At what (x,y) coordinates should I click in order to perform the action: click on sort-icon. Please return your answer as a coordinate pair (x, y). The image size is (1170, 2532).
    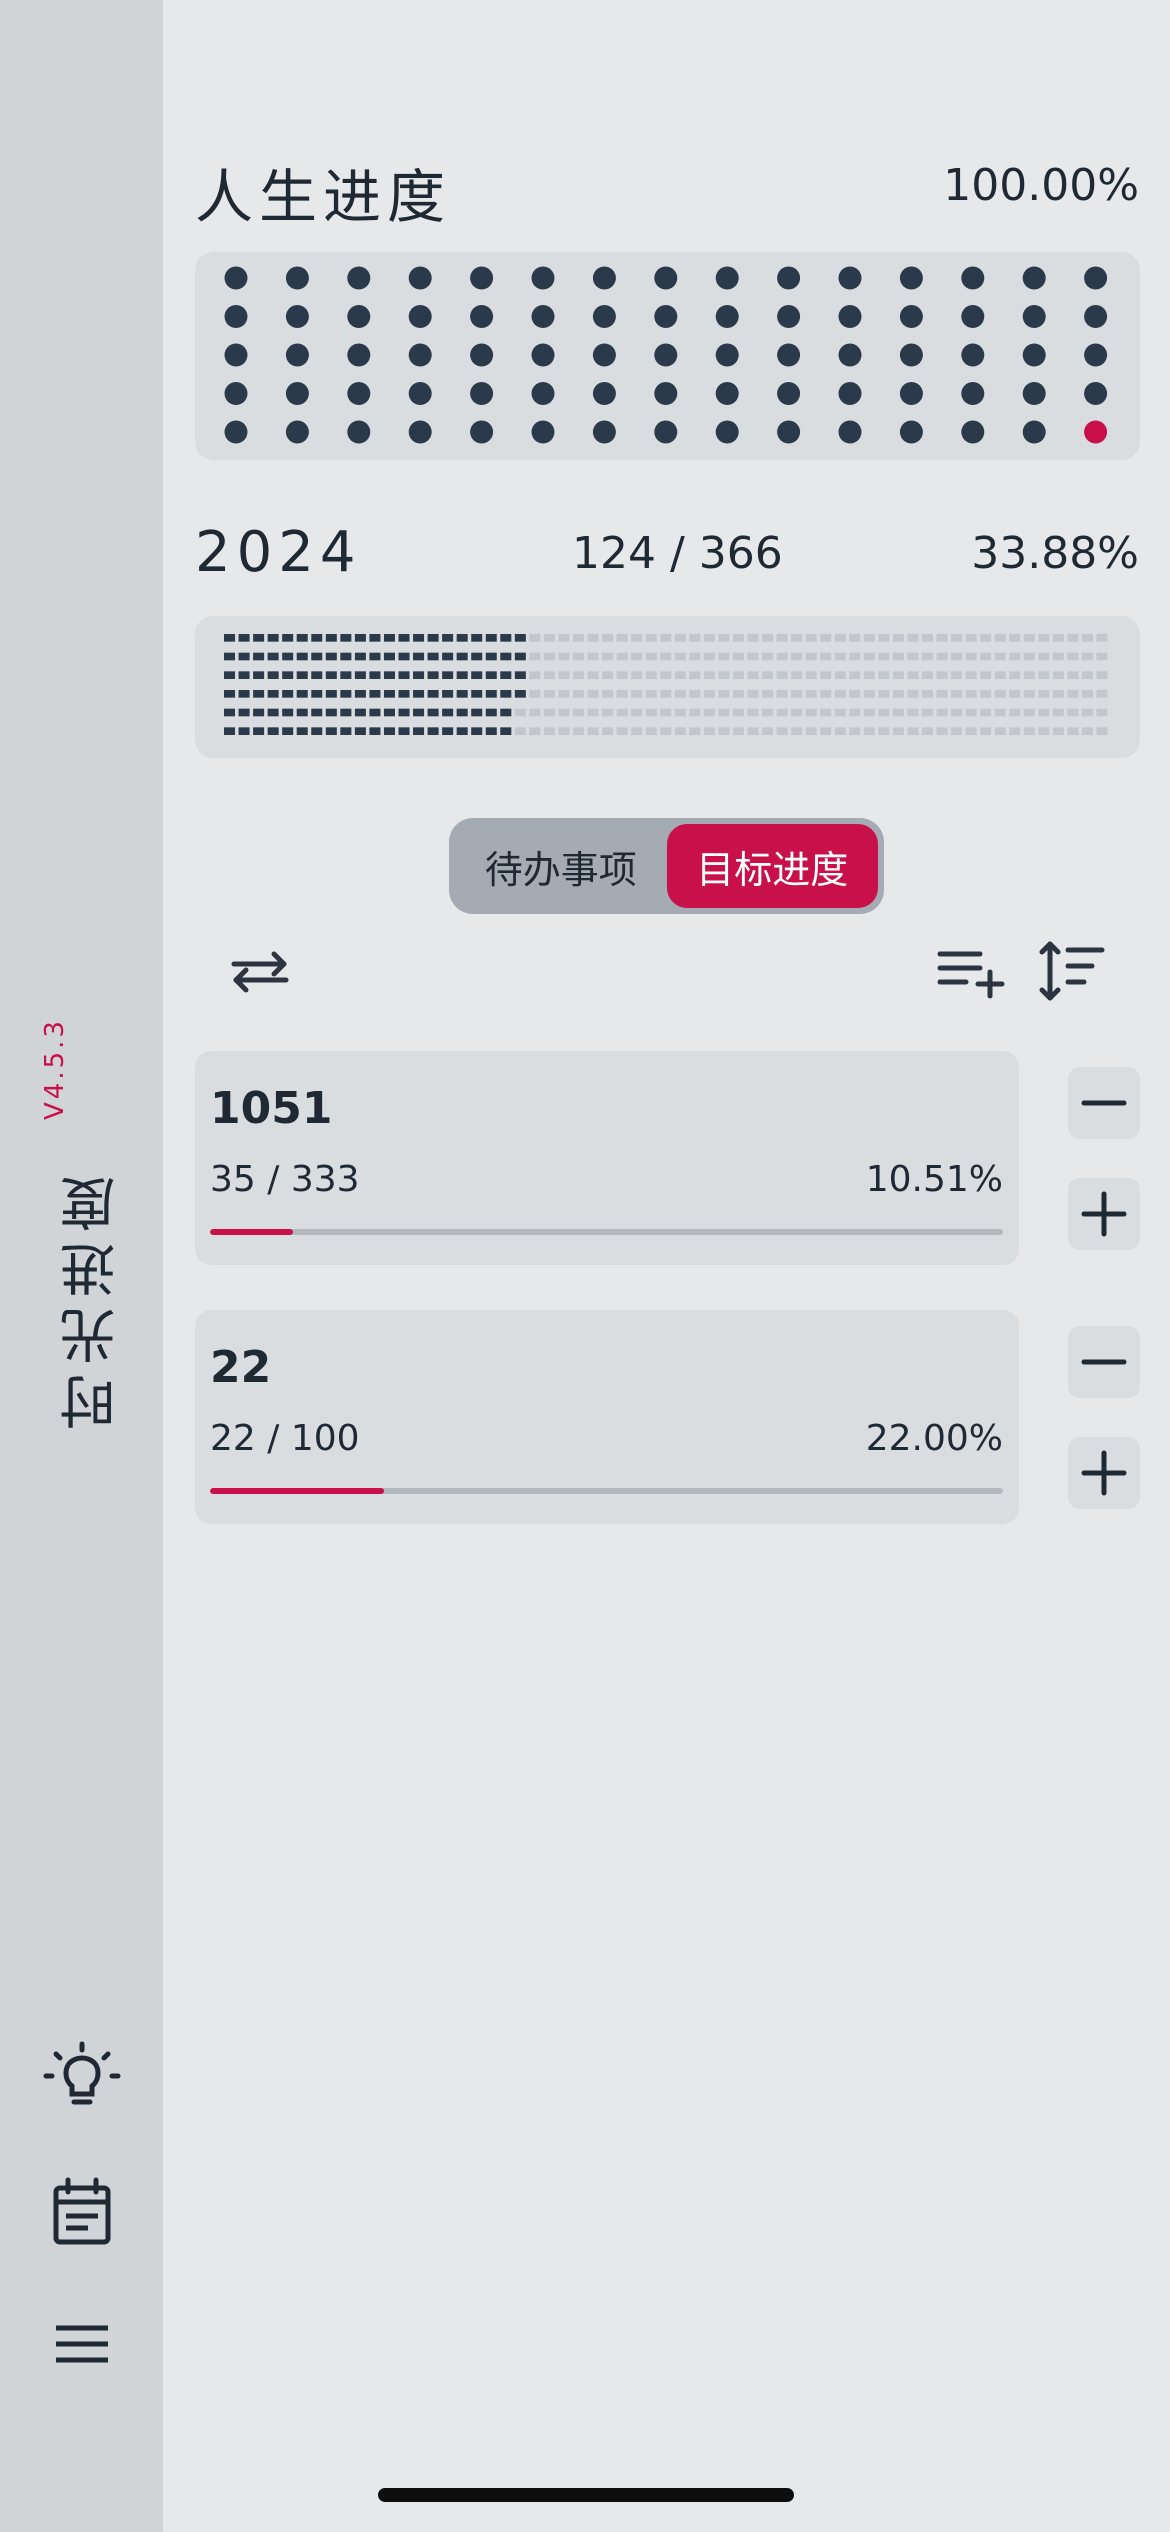
    Looking at the image, I should click on (1072, 972).